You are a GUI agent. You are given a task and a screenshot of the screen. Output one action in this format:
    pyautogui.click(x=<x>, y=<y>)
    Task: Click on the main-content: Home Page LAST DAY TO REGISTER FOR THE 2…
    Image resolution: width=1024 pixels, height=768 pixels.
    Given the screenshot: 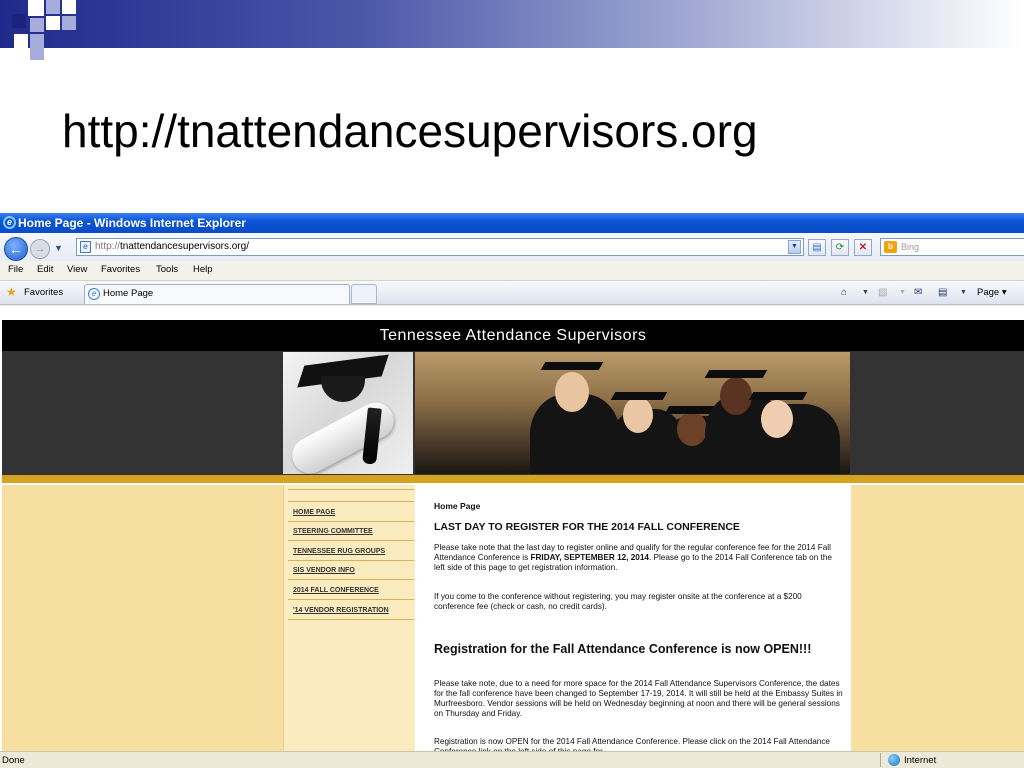 What is the action you would take?
    pyautogui.click(x=633, y=618)
    